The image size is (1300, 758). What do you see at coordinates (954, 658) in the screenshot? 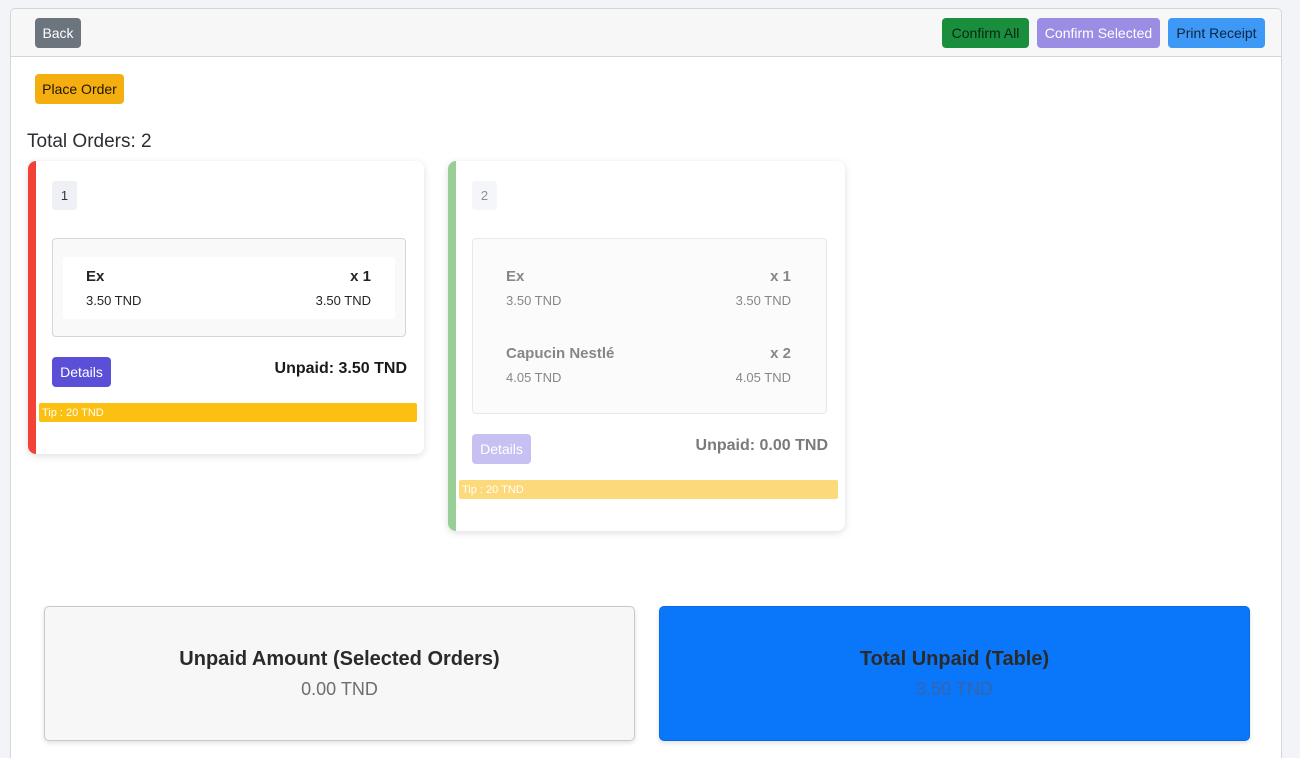
I see `summary-title: Total Unpaid (Table)` at bounding box center [954, 658].